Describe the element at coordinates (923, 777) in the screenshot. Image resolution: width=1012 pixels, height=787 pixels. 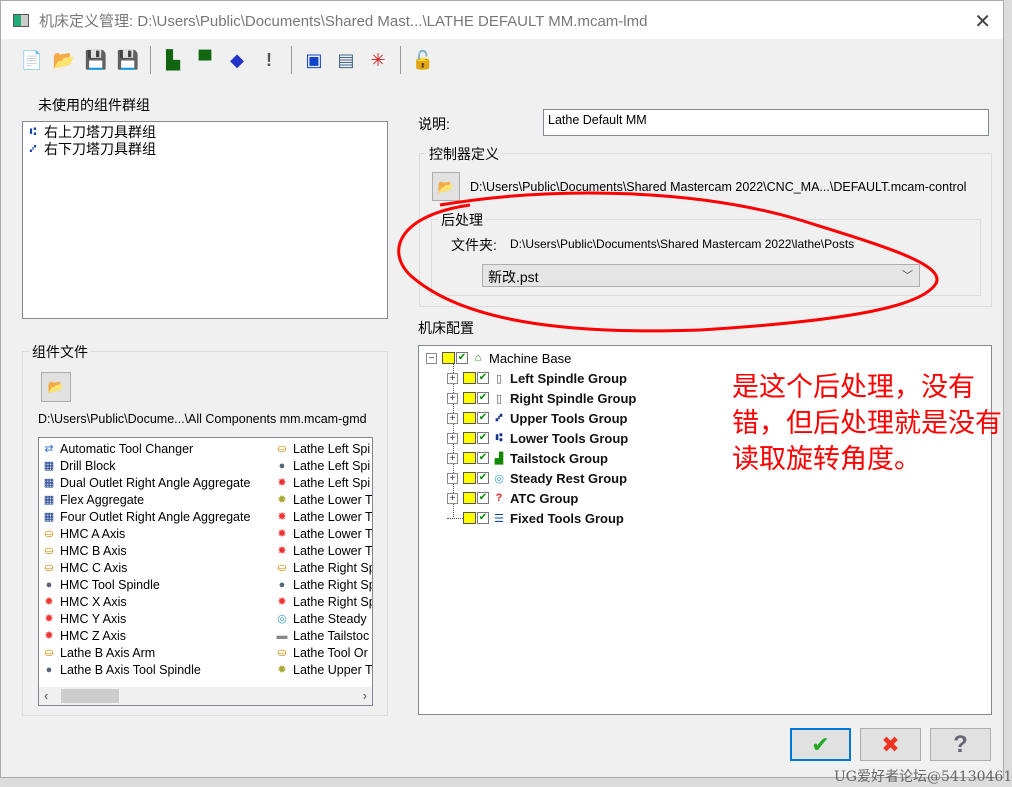
I see `watermark: UG爱好者论坛@541304615` at that location.